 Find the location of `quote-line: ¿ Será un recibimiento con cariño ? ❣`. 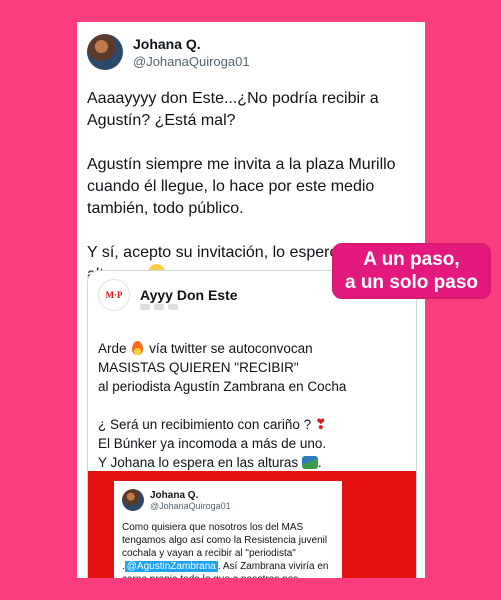

quote-line: ¿ Será un recibimiento con cariño ? ❣ is located at coordinates (255, 424).